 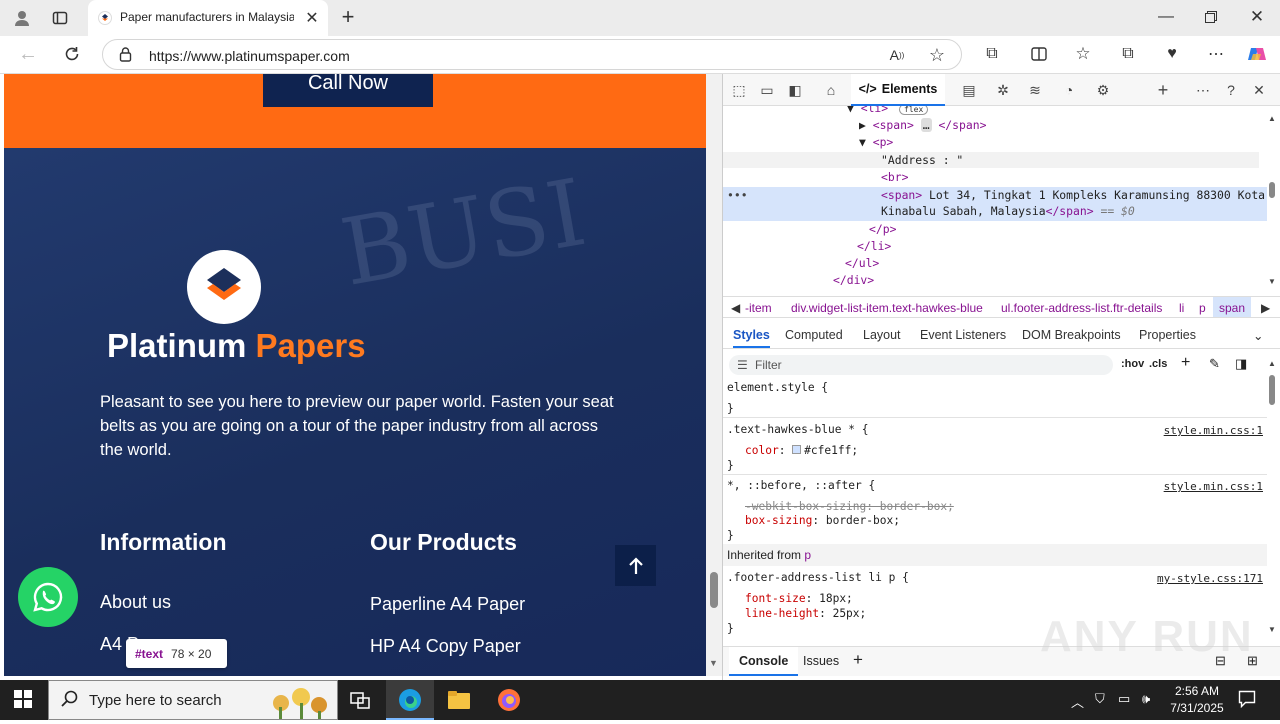 I want to click on color-swatch, so click(x=797, y=449).